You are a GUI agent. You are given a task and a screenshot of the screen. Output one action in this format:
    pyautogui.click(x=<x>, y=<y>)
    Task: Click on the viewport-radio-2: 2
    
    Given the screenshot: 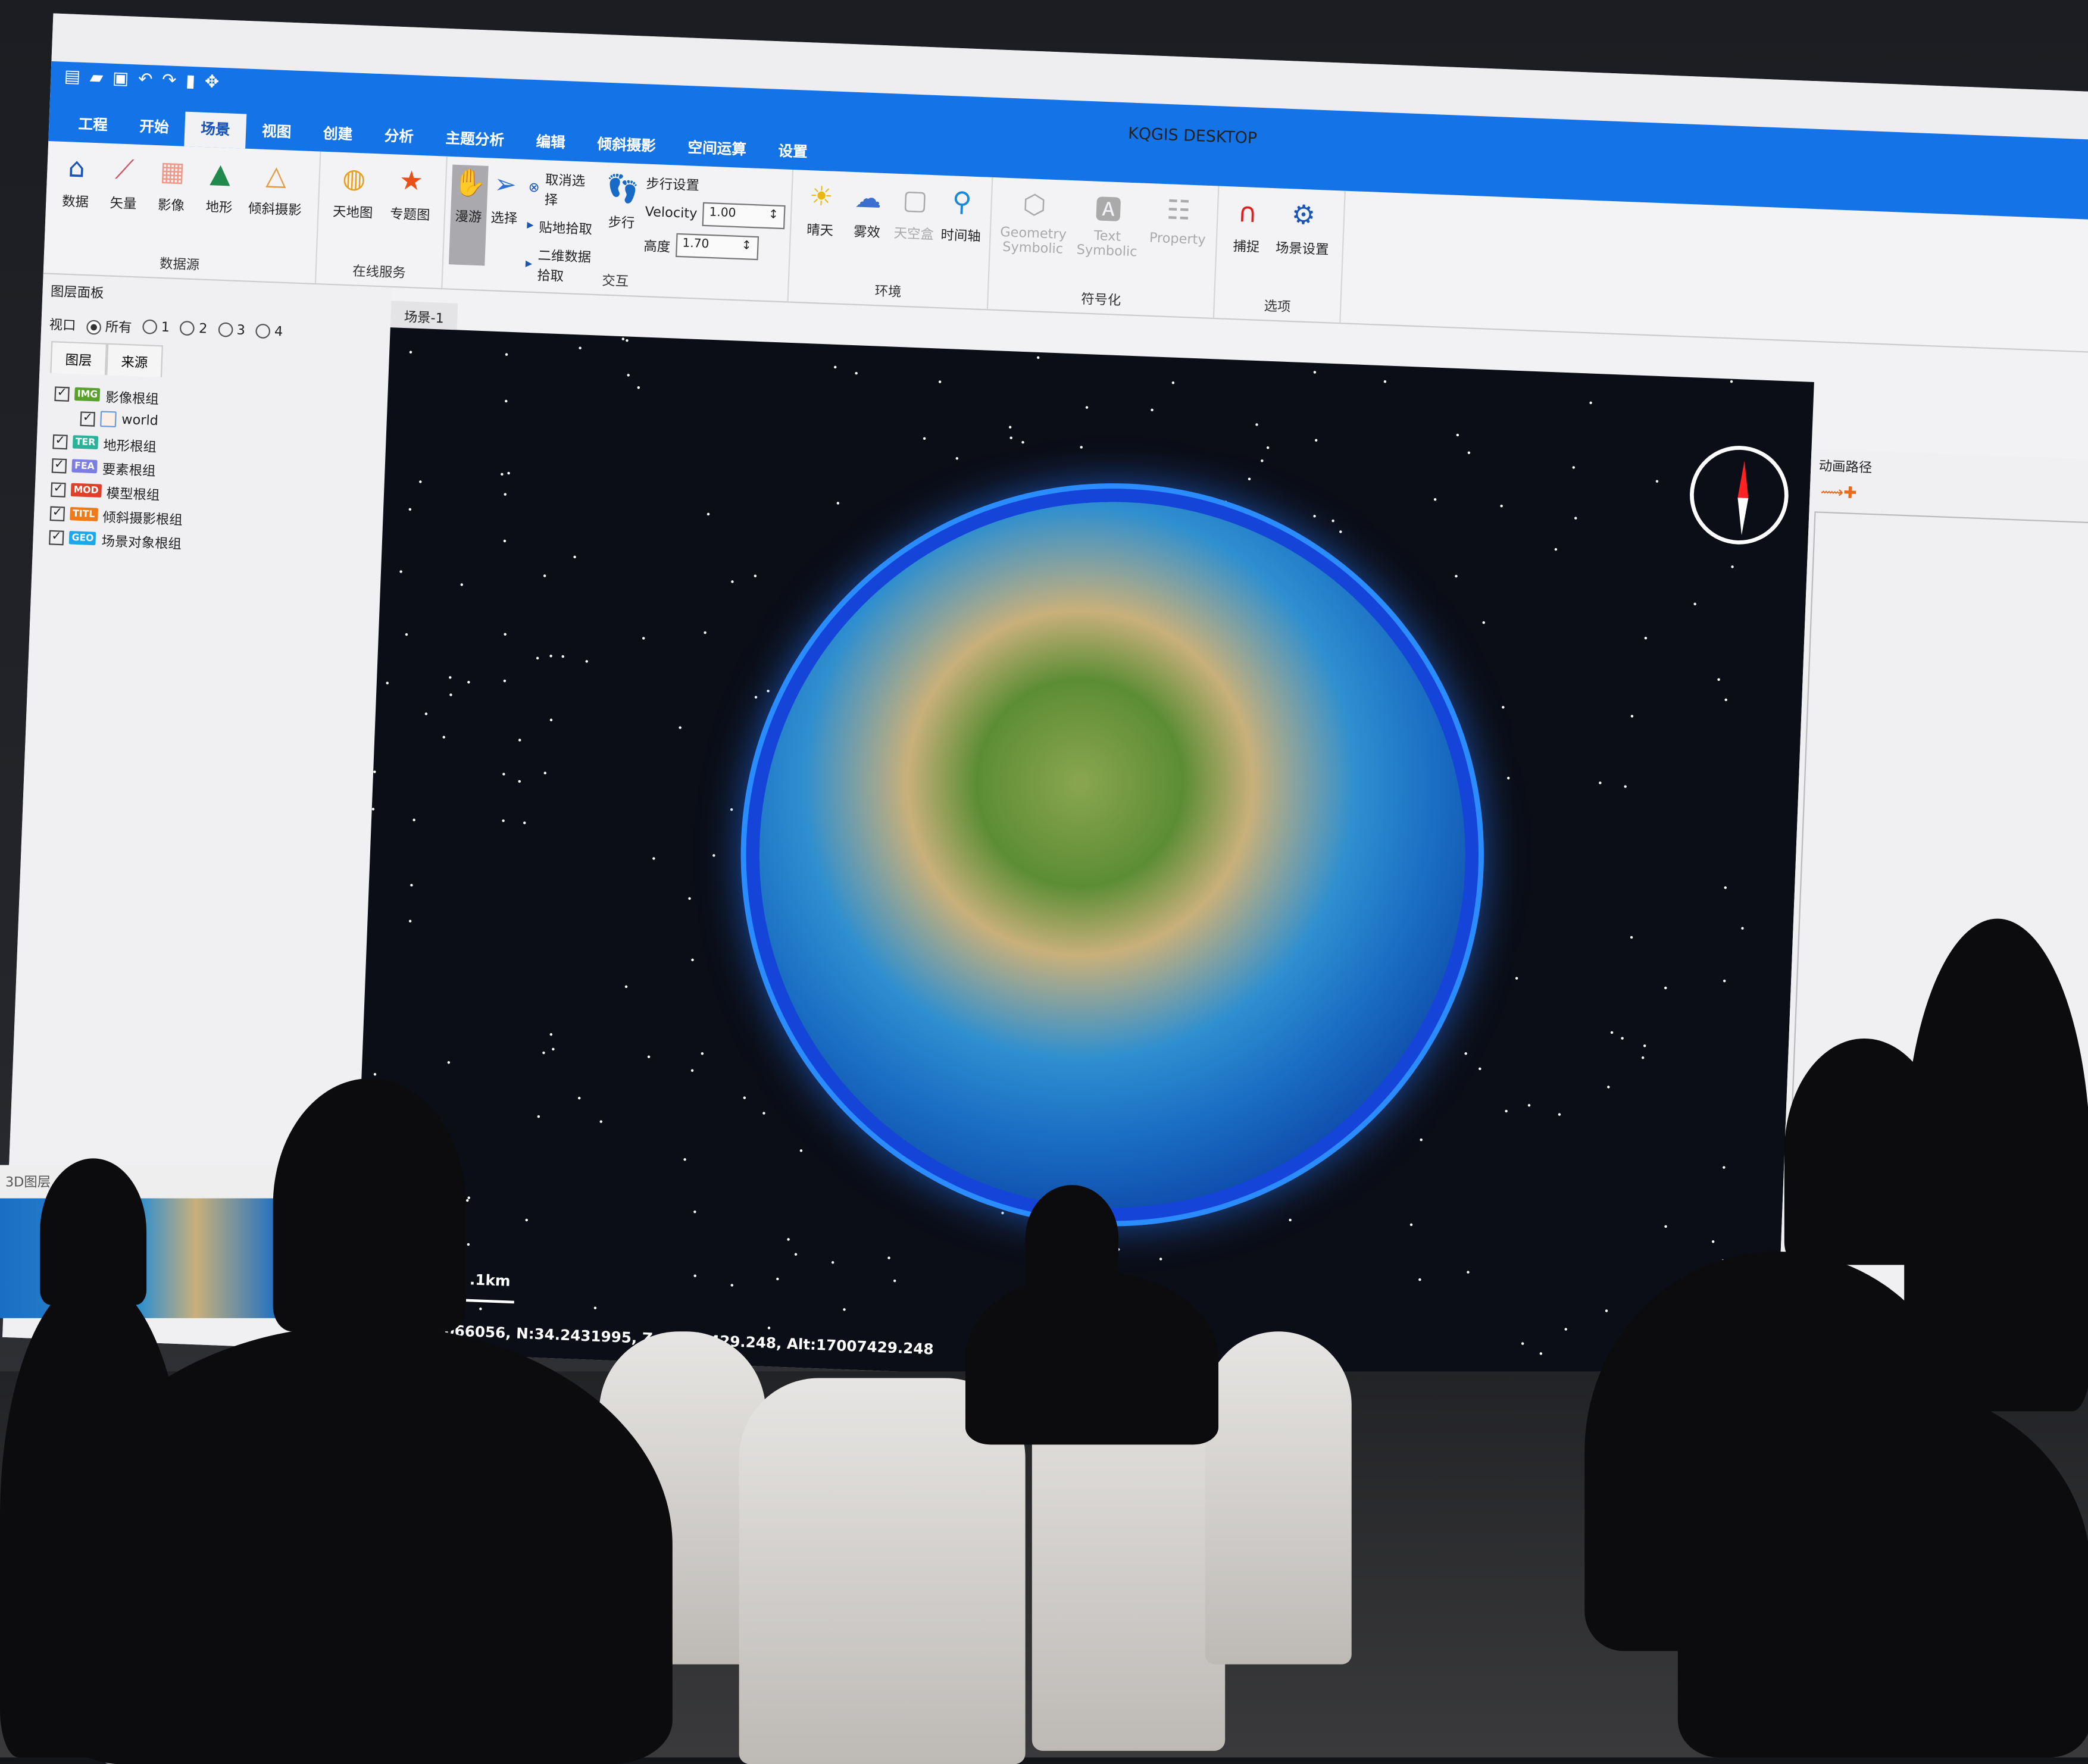 What is the action you would take?
    pyautogui.click(x=194, y=328)
    